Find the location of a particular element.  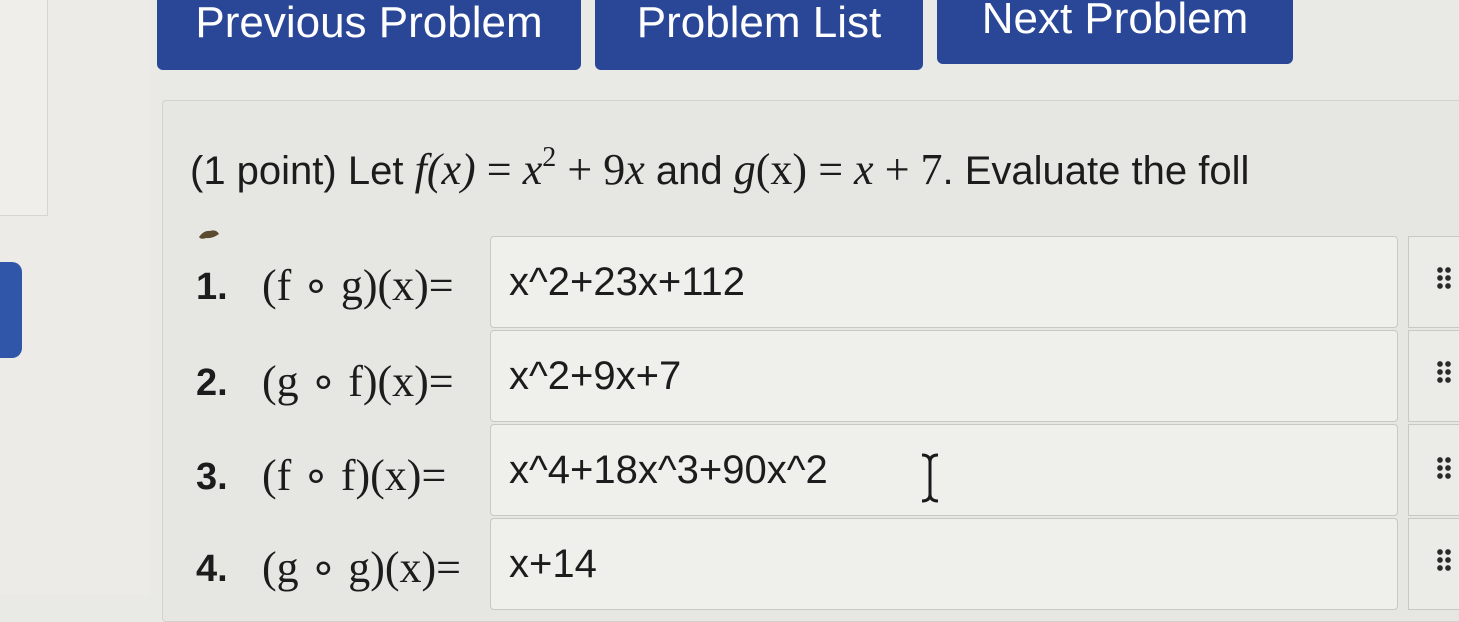

x-variable-3: x is located at coordinates (864, 169).